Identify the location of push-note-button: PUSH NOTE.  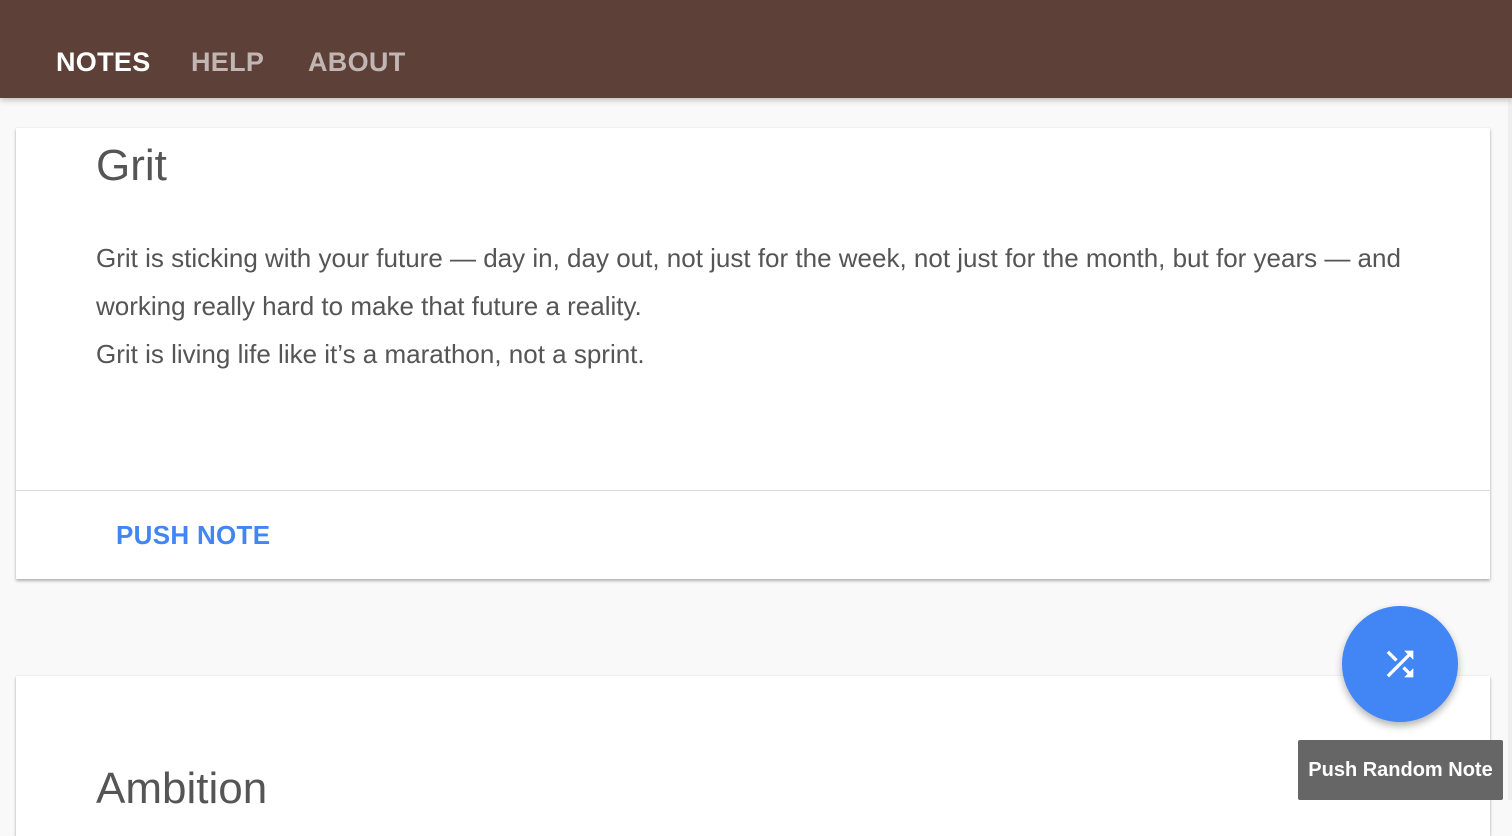
(193, 535).